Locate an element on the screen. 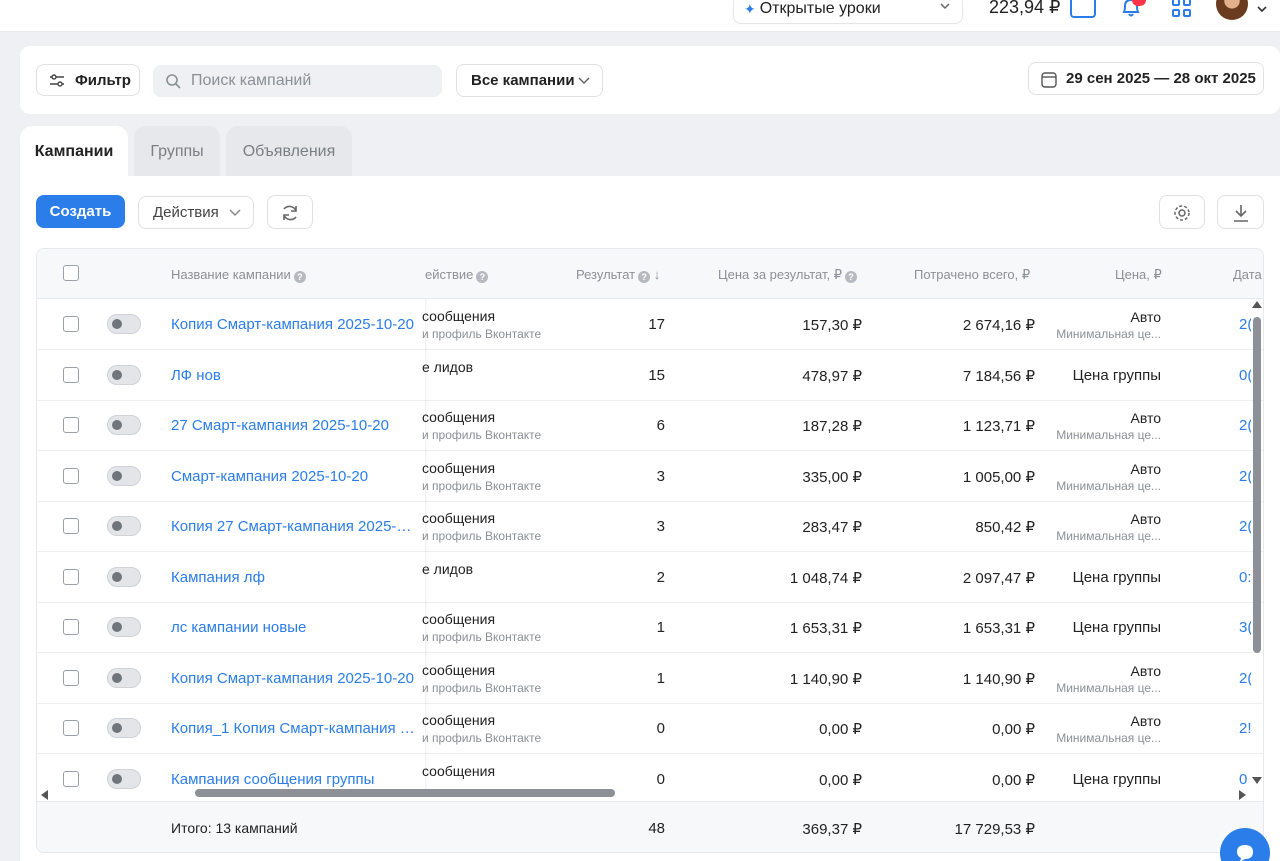 This screenshot has height=861, width=1280. campaign-name-link: 27 Смарт-кампания 2025-10-20 is located at coordinates (293, 425).